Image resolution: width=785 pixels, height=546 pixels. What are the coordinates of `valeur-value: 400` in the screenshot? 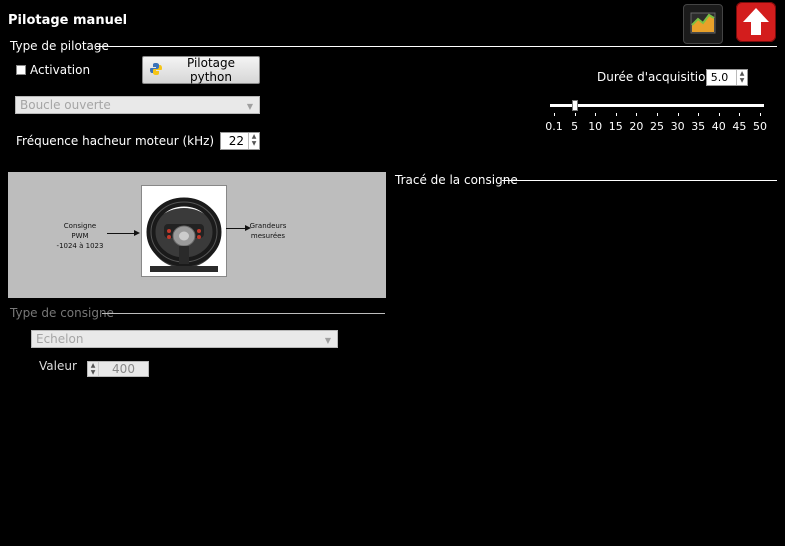 It's located at (123, 369).